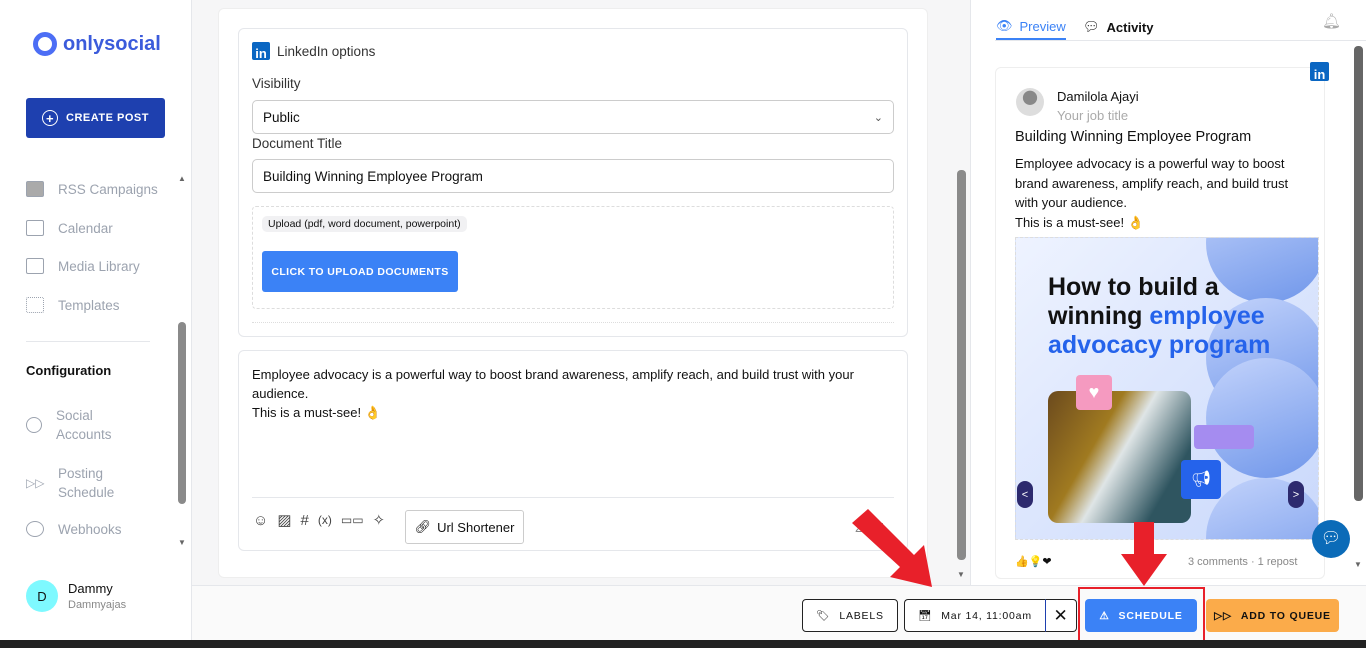 The image size is (1366, 648). I want to click on upload-documents-button: CLICK TO UPLOAD DOCUMENTS, so click(360, 271).